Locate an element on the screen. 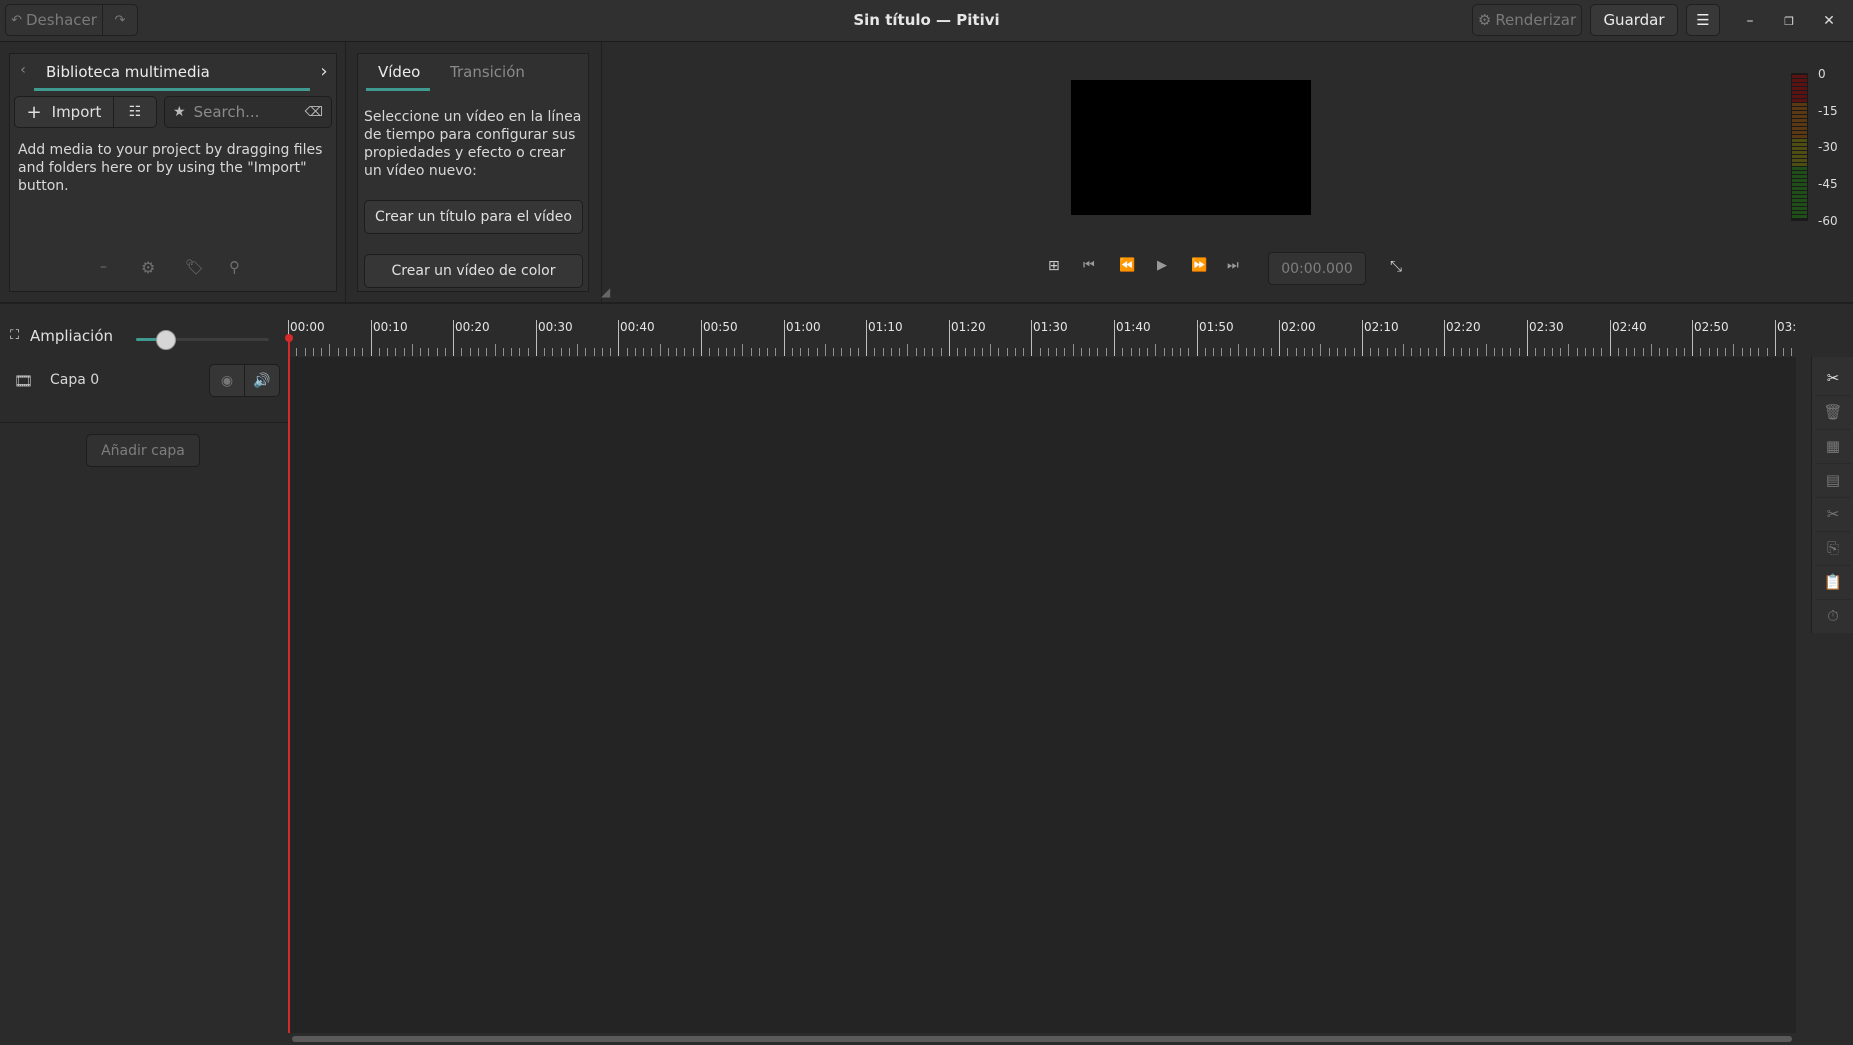 The width and height of the screenshot is (1853, 1045). star-icon: ★ is located at coordinates (179, 112).